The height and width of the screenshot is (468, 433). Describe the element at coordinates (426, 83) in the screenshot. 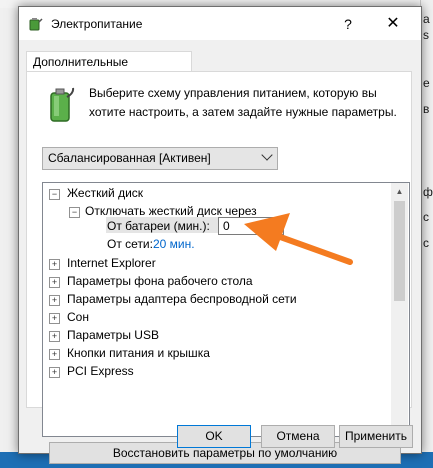

I see `background-text: е` at that location.